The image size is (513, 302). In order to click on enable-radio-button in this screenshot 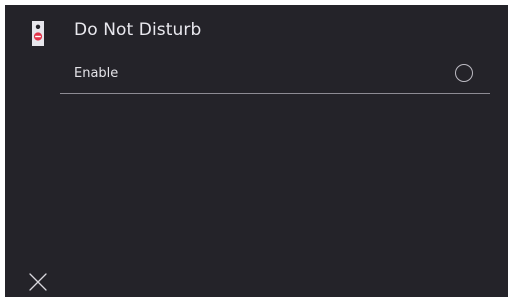, I will do `click(464, 73)`.